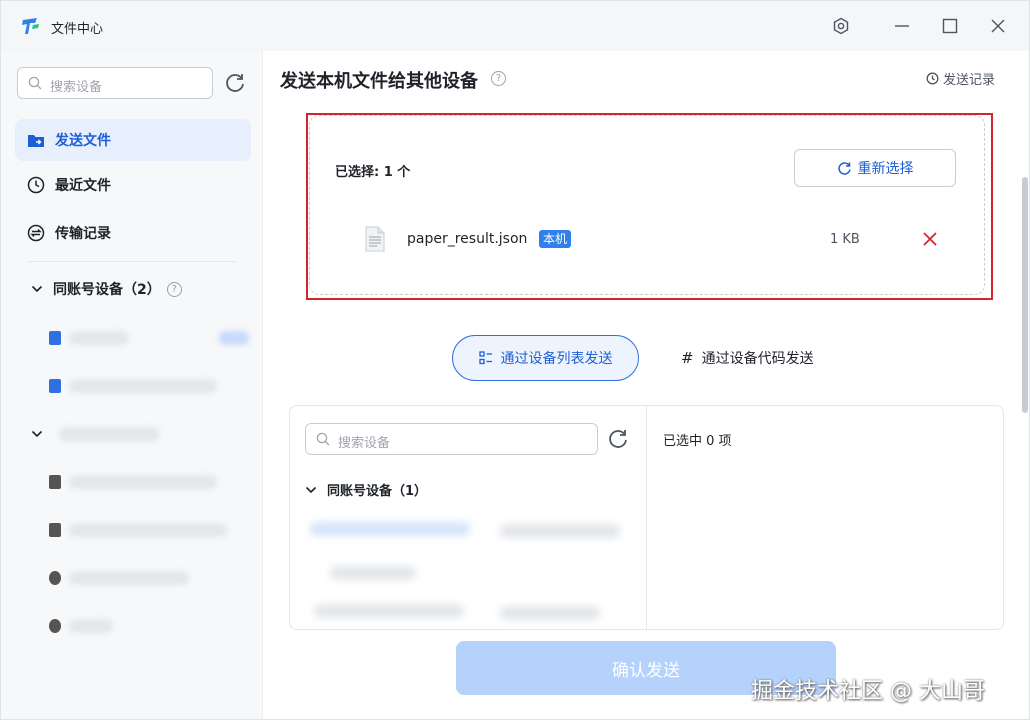 This screenshot has width=1030, height=720. What do you see at coordinates (375, 239) in the screenshot?
I see `file-document-icon` at bounding box center [375, 239].